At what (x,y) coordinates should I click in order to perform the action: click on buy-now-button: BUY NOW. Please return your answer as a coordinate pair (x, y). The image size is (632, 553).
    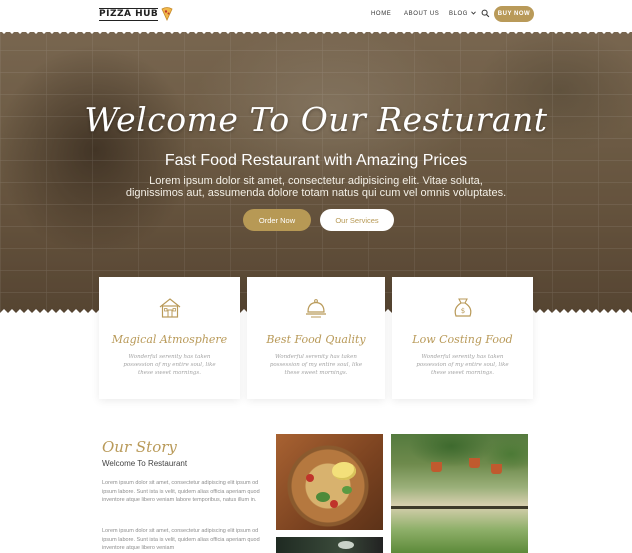
    Looking at the image, I should click on (514, 14).